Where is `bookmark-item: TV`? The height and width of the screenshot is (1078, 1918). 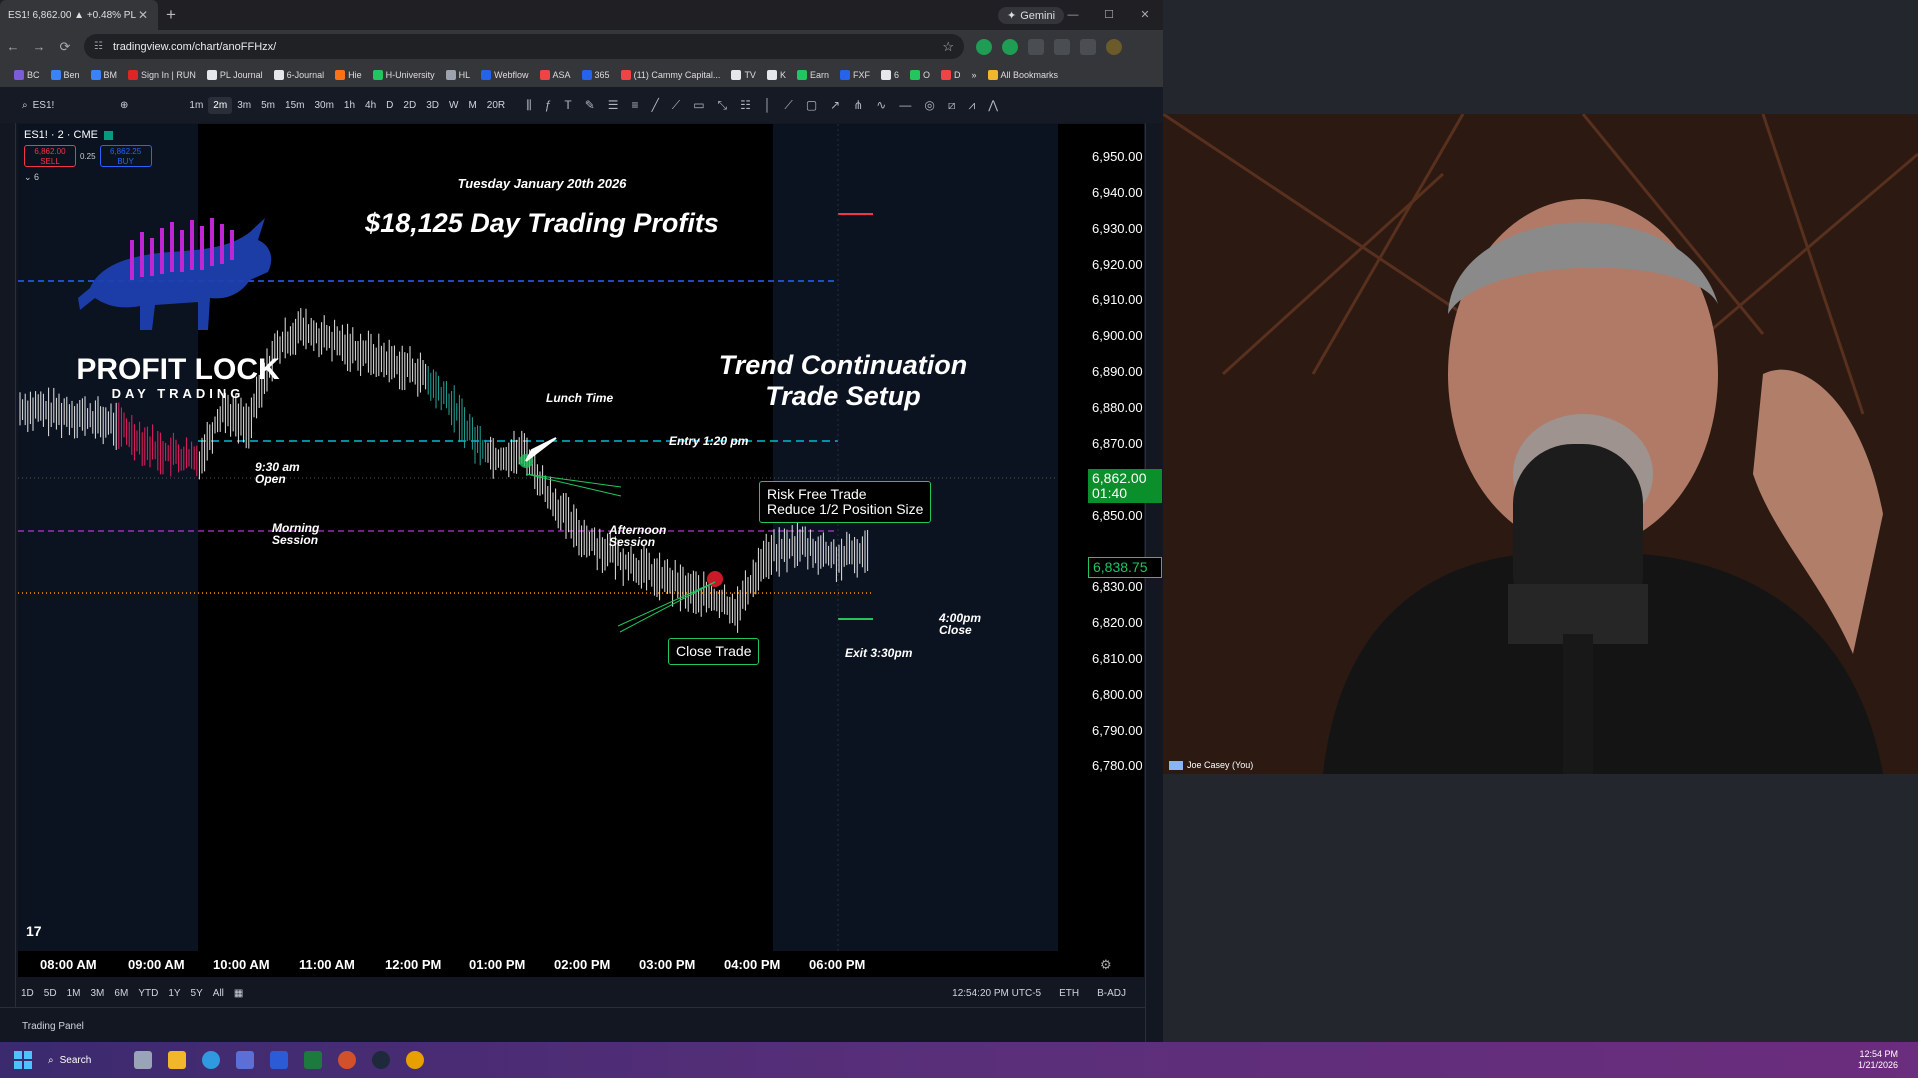
bookmark-item: TV is located at coordinates (743, 75).